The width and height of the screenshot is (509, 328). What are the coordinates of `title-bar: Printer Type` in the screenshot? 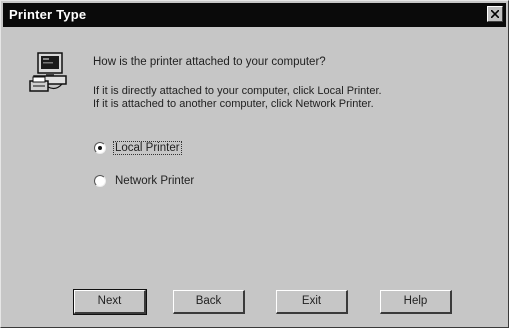 It's located at (254, 15).